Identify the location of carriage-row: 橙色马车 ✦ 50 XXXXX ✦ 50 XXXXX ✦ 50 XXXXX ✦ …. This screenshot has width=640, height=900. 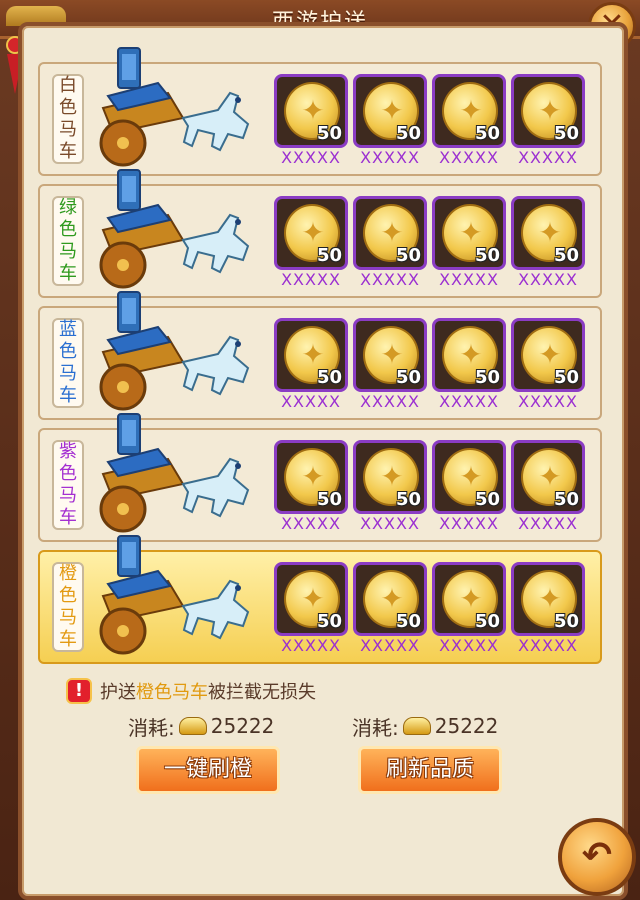
(320, 599).